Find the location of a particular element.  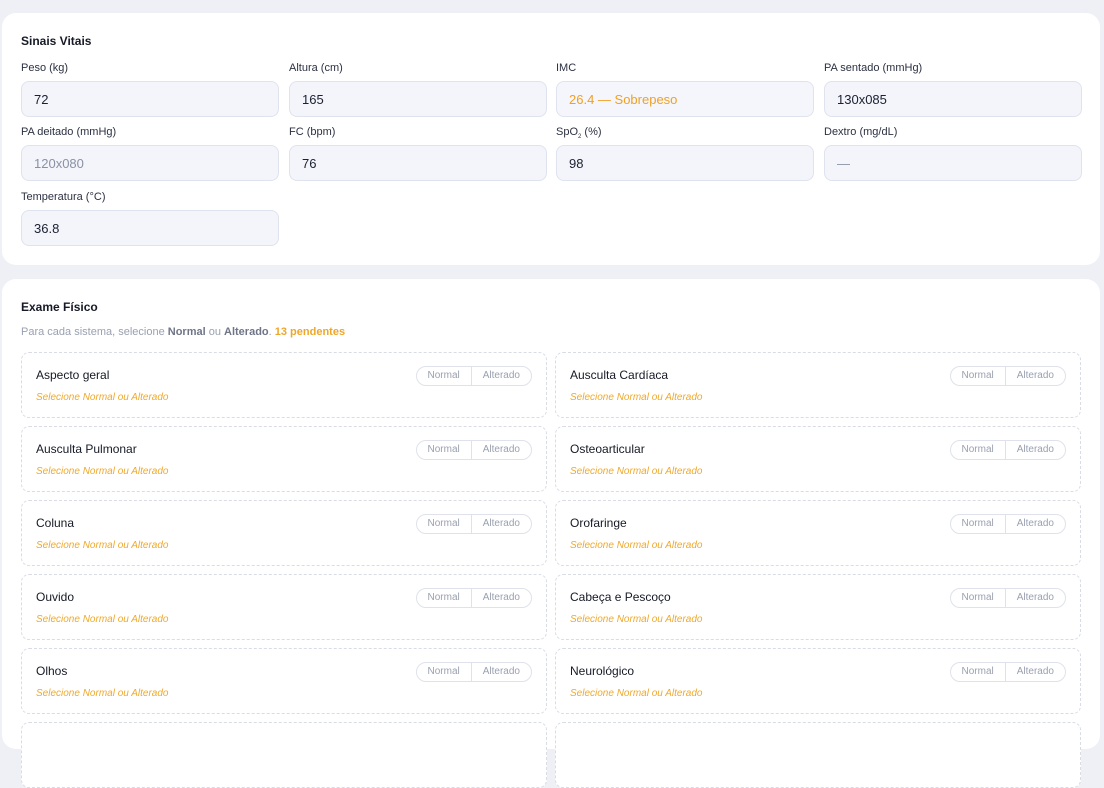

exam-system-name: Aspecto geral is located at coordinates (73, 375).